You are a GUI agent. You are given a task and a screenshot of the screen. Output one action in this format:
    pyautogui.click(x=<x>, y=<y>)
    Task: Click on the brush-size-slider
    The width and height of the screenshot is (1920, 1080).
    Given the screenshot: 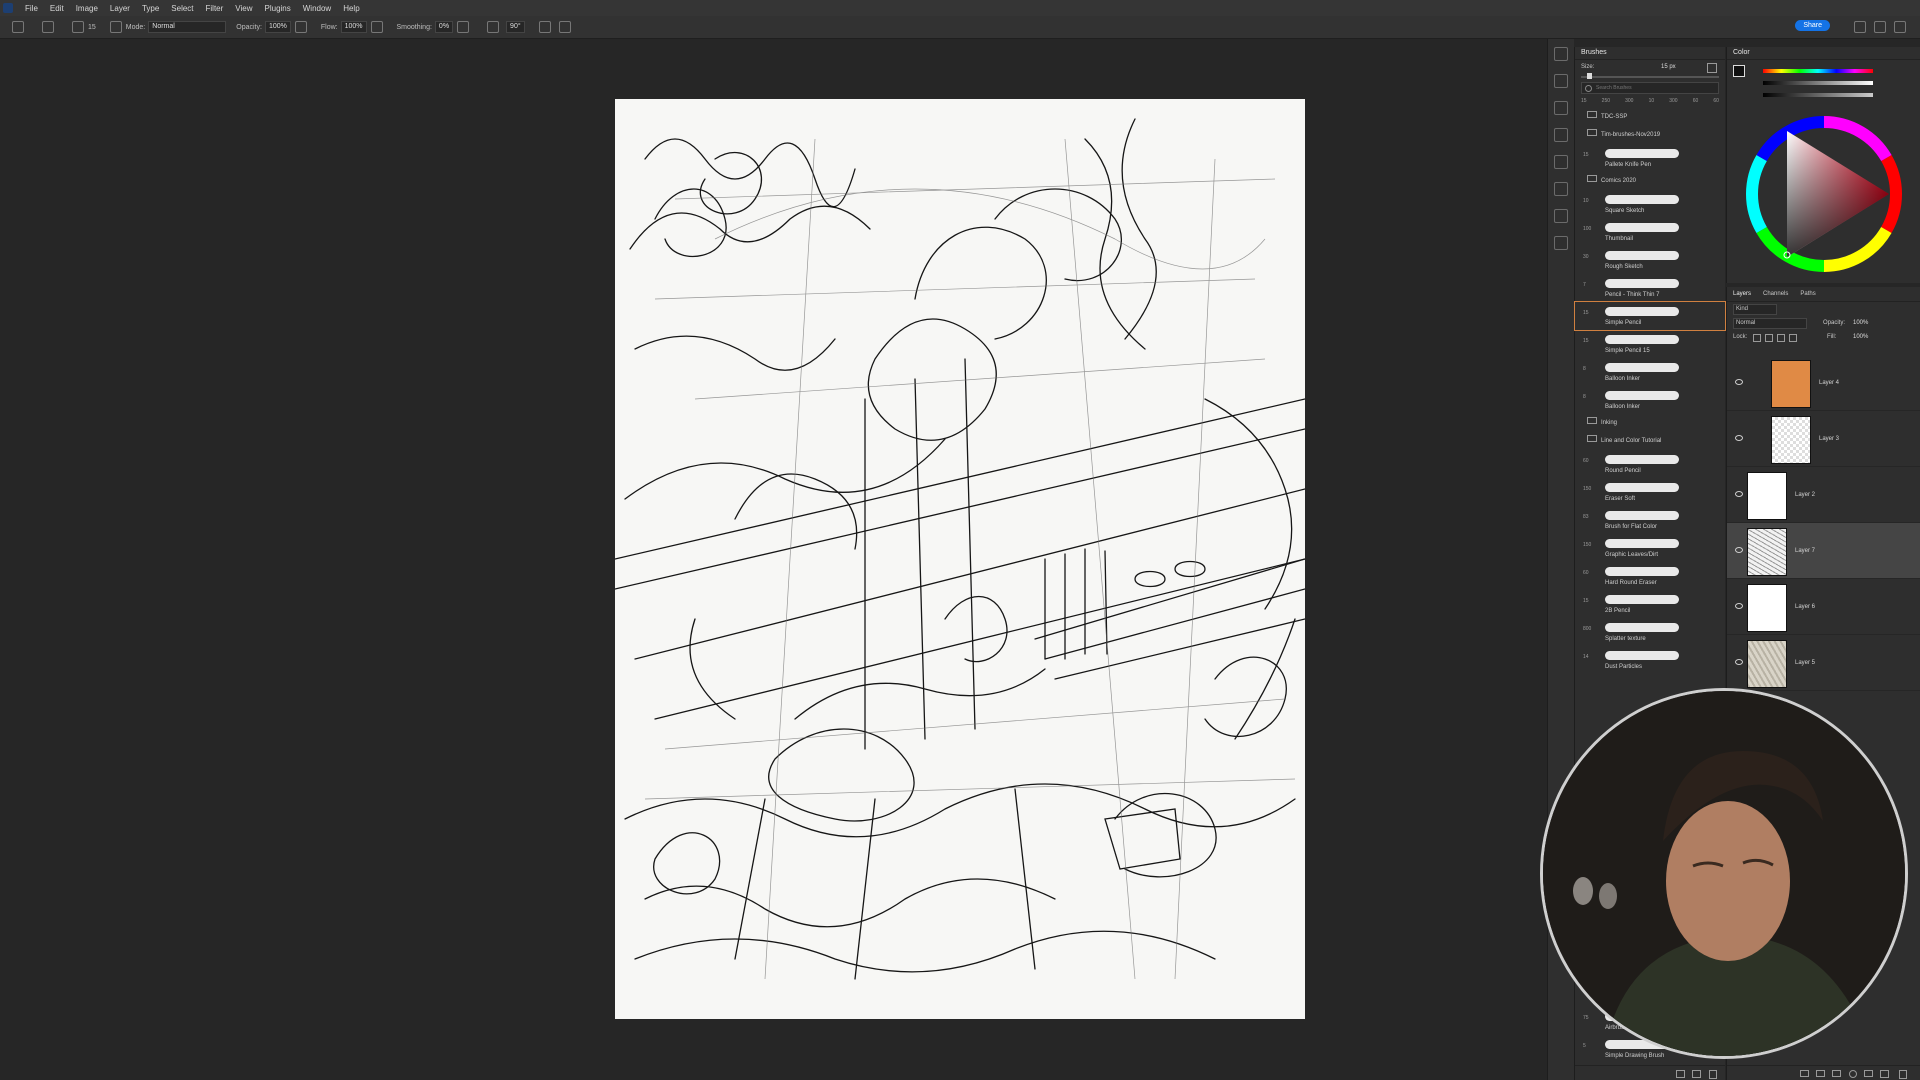 What is the action you would take?
    pyautogui.click(x=1650, y=76)
    